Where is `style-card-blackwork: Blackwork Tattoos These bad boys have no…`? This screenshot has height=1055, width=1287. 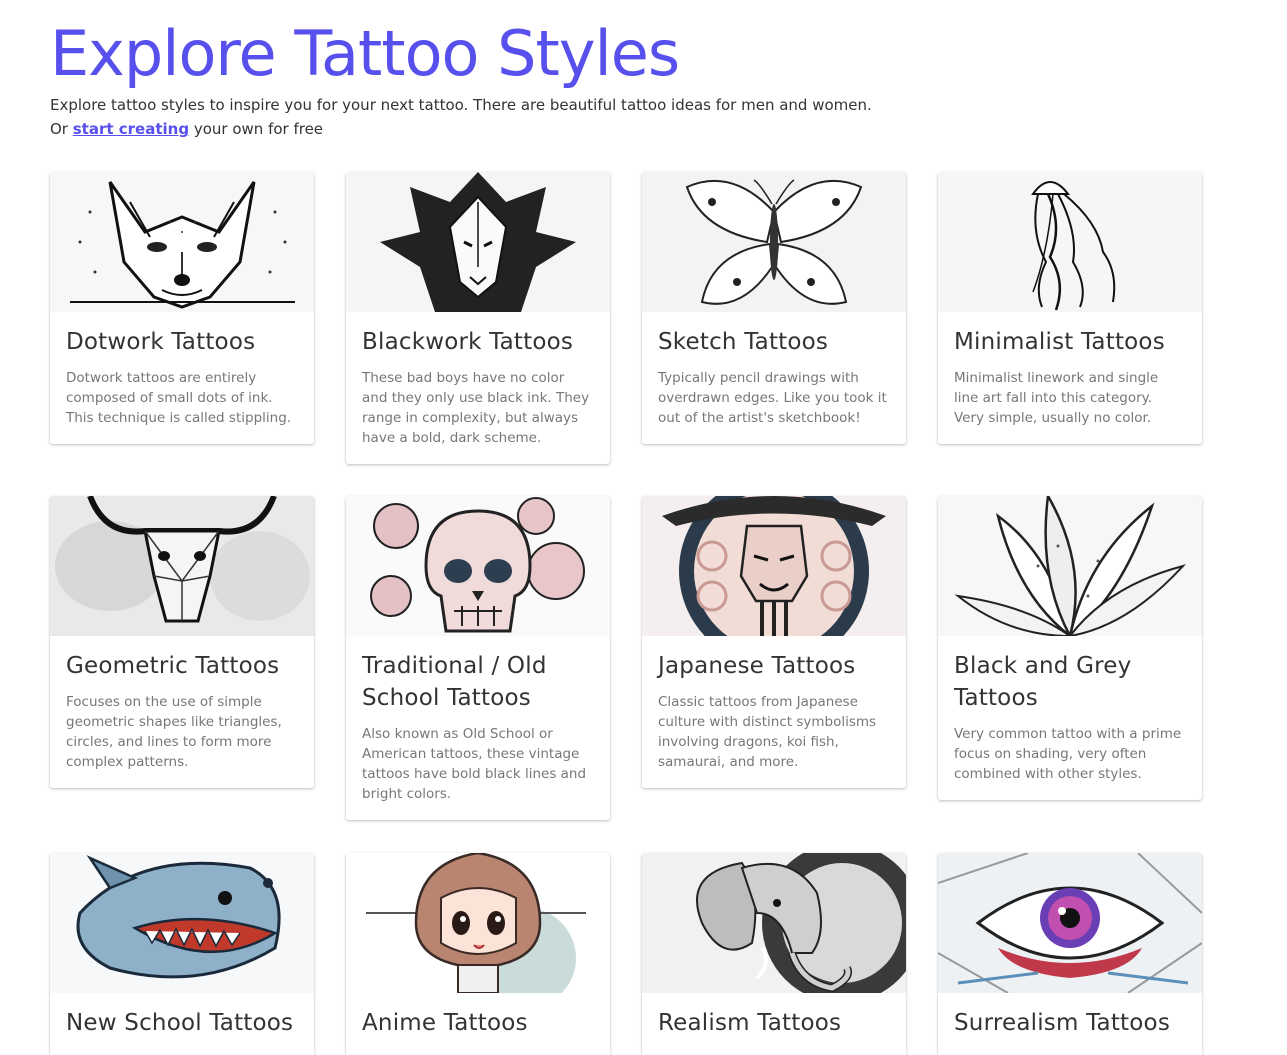 style-card-blackwork: Blackwork Tattoos These bad boys have no… is located at coordinates (478, 318).